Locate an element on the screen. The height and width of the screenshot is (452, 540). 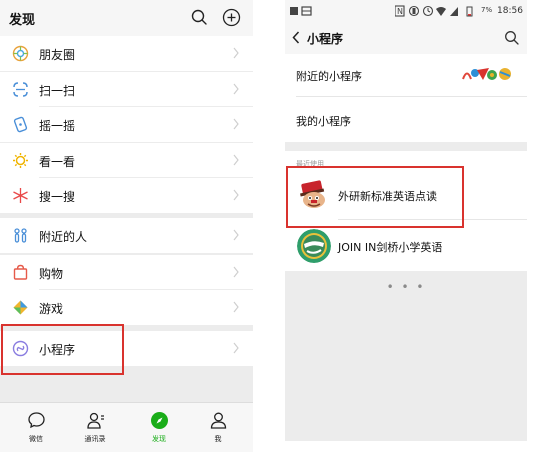
menu-item-search: 搜一搜 is located at coordinates (126, 195).